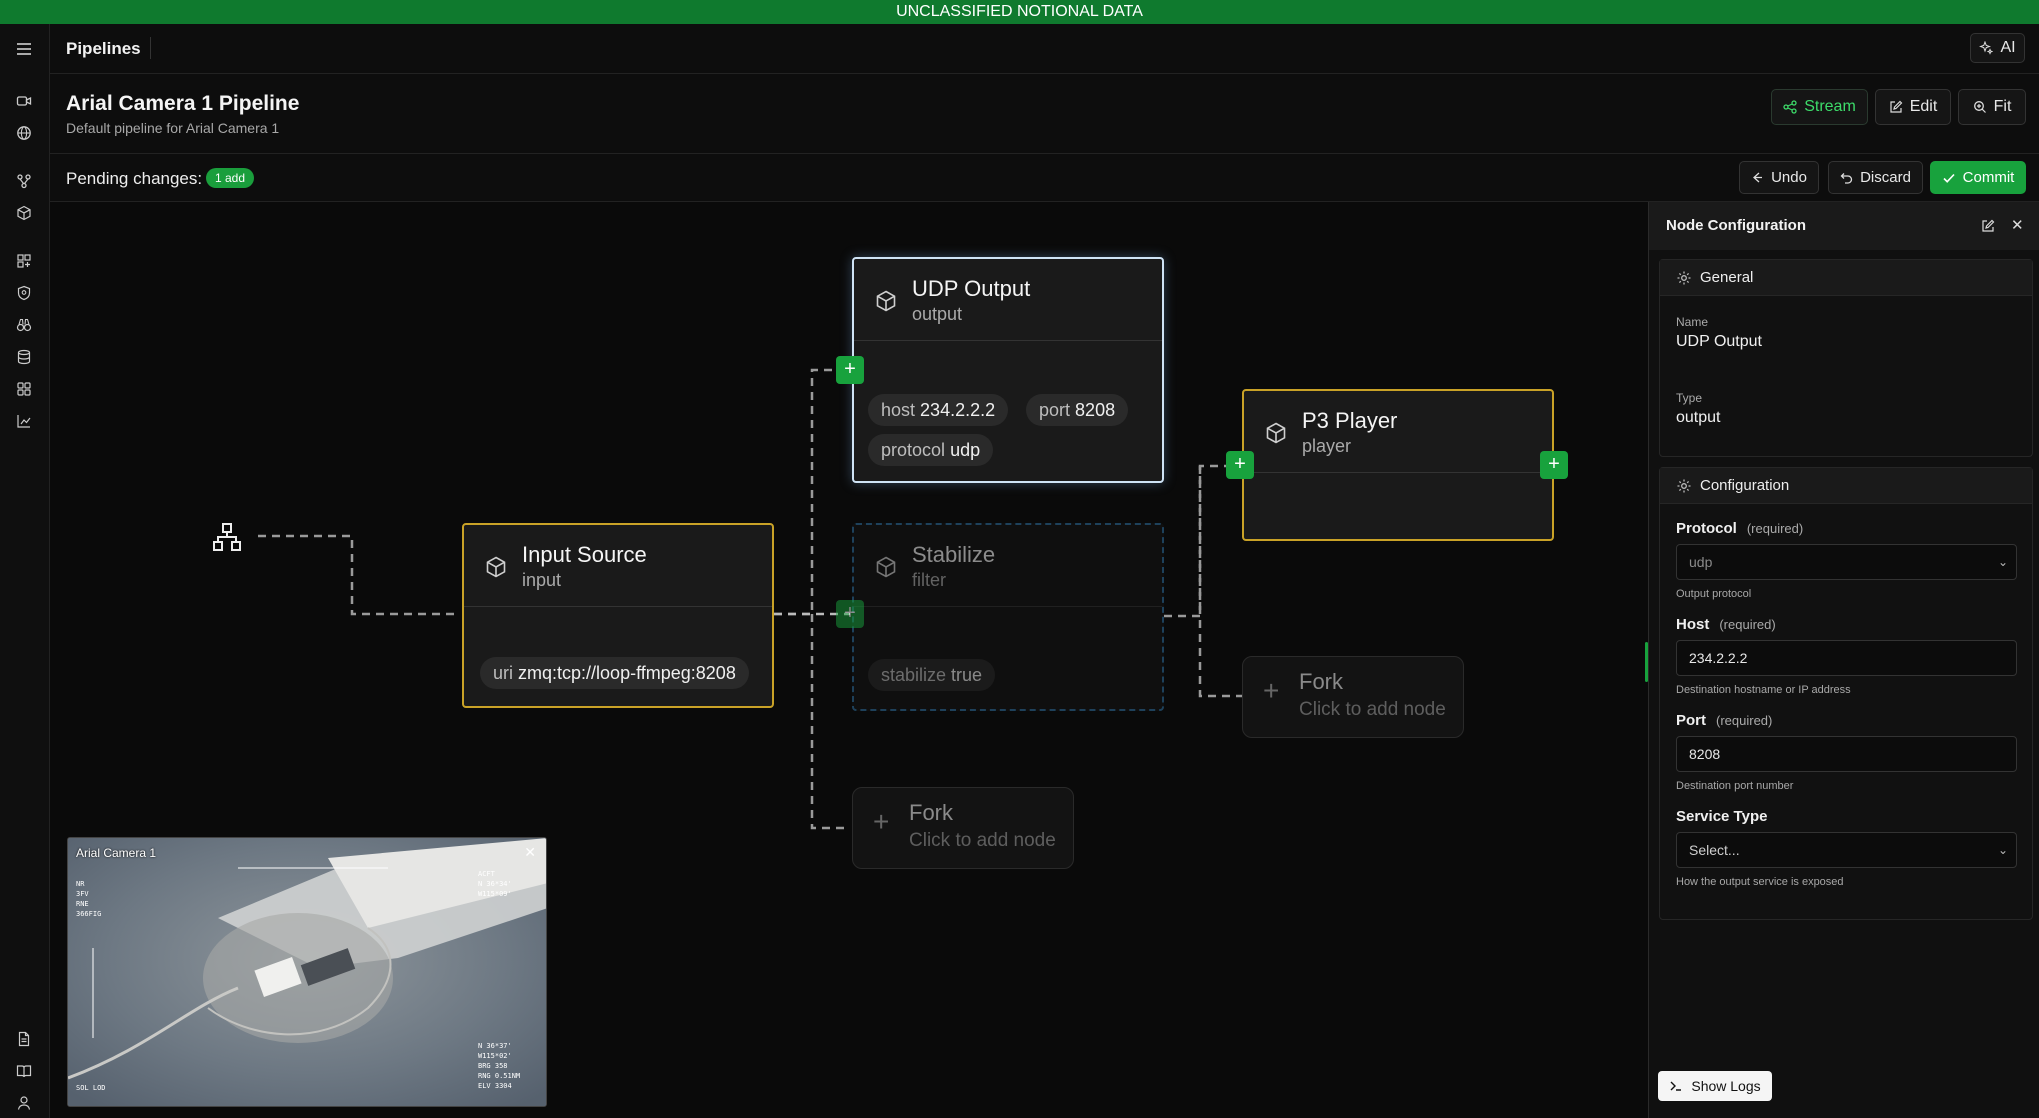  Describe the element at coordinates (1992, 107) in the screenshot. I see `fit-button: Fit` at that location.